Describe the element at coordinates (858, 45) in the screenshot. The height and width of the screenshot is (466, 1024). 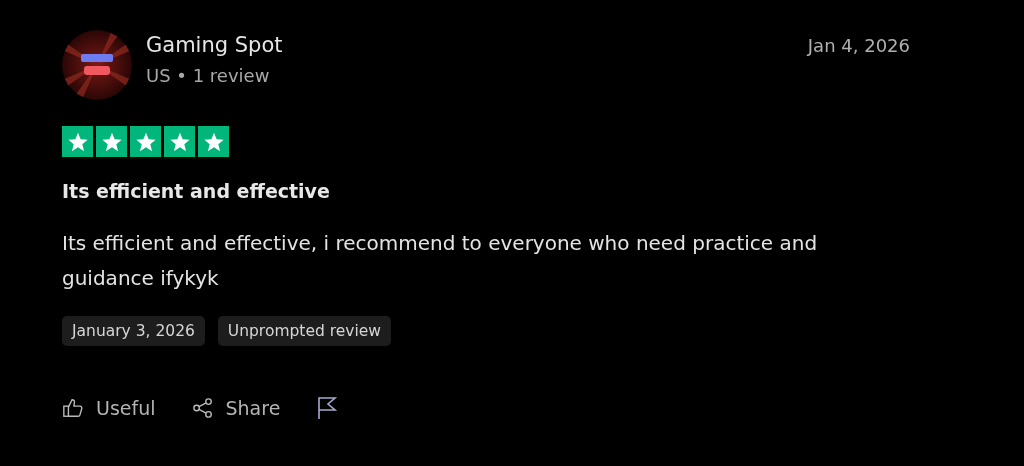
I see `review-date: Jan 4, 2026` at that location.